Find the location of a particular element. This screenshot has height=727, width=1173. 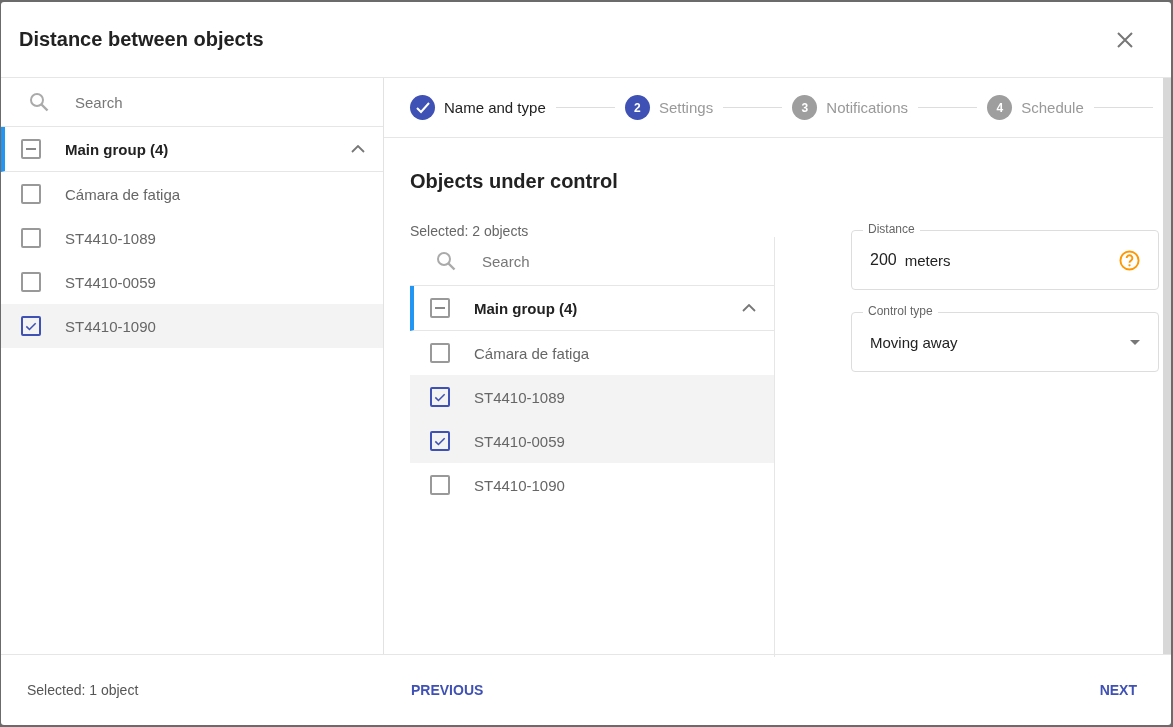

selection-count: Selected: 2 objects is located at coordinates (470, 231).